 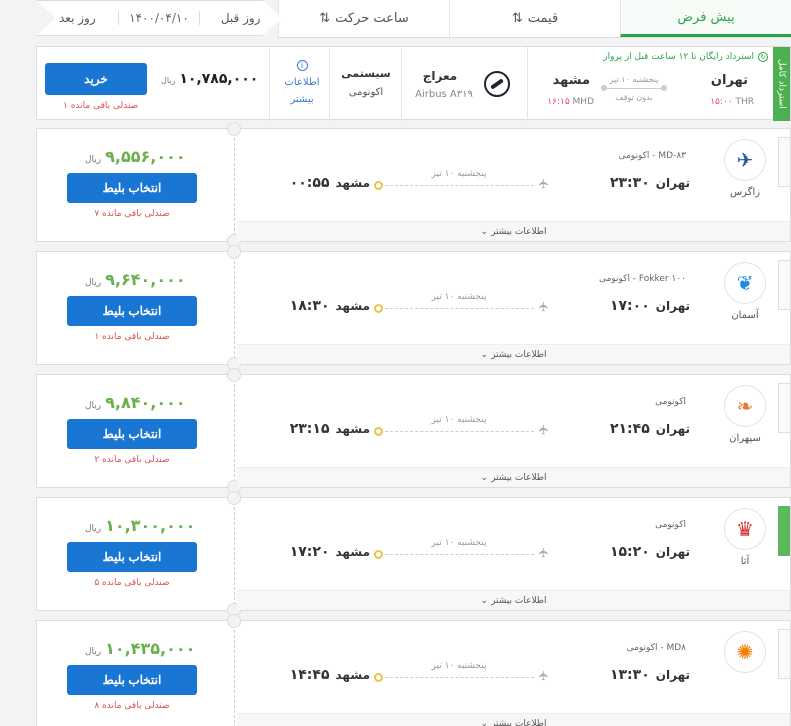 I want to click on tab-price: ⇅ قیمت, so click(x=534, y=18).